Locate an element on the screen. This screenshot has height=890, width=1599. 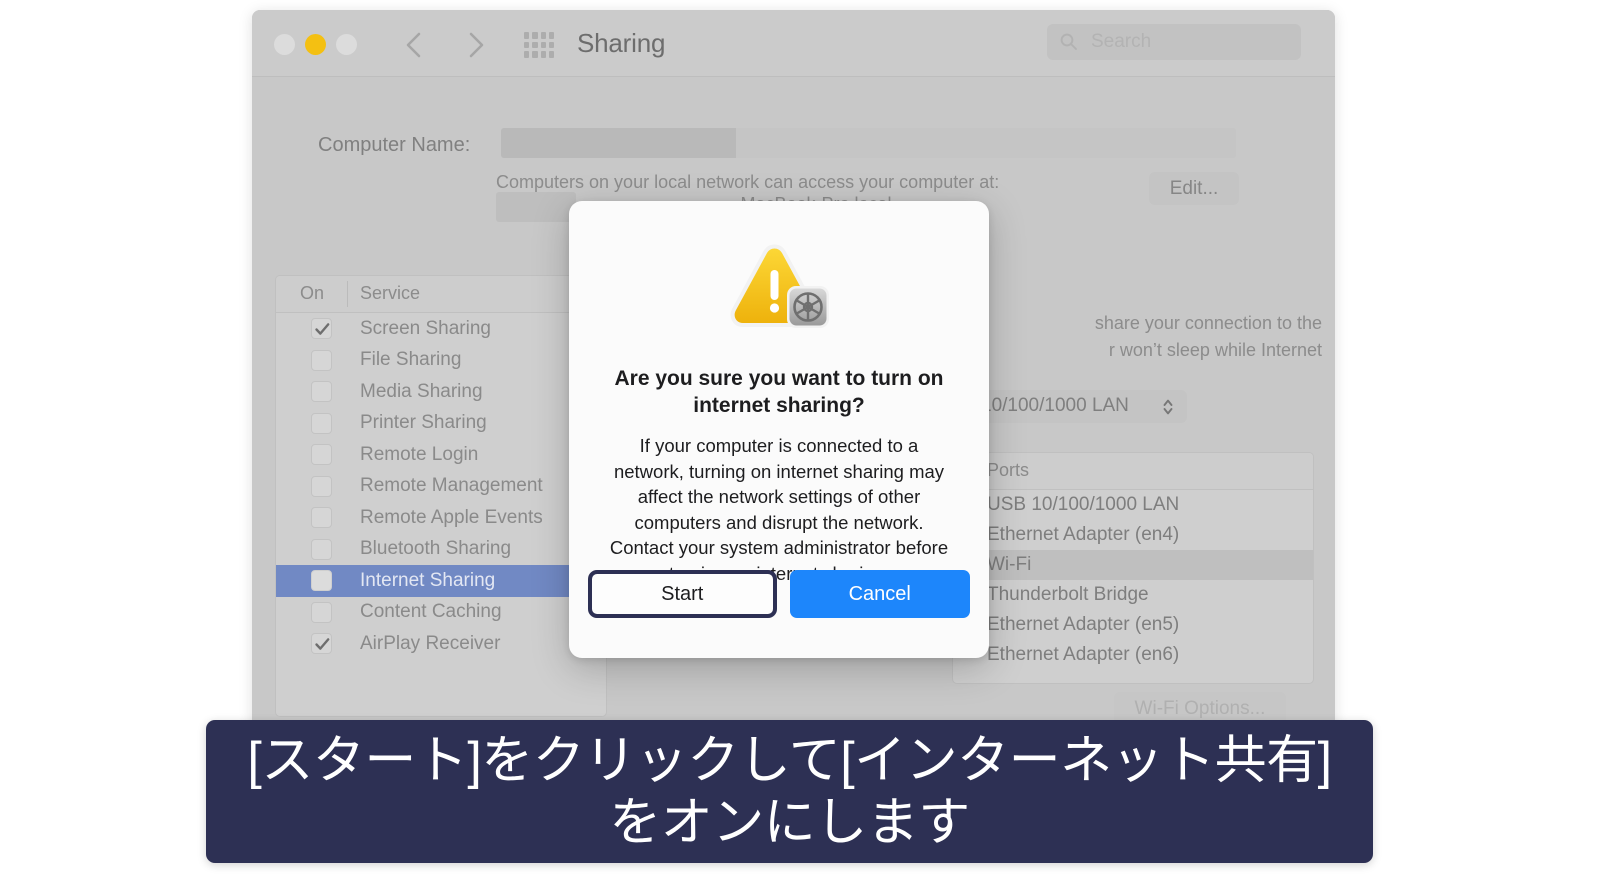
close-window-button is located at coordinates (284, 44).